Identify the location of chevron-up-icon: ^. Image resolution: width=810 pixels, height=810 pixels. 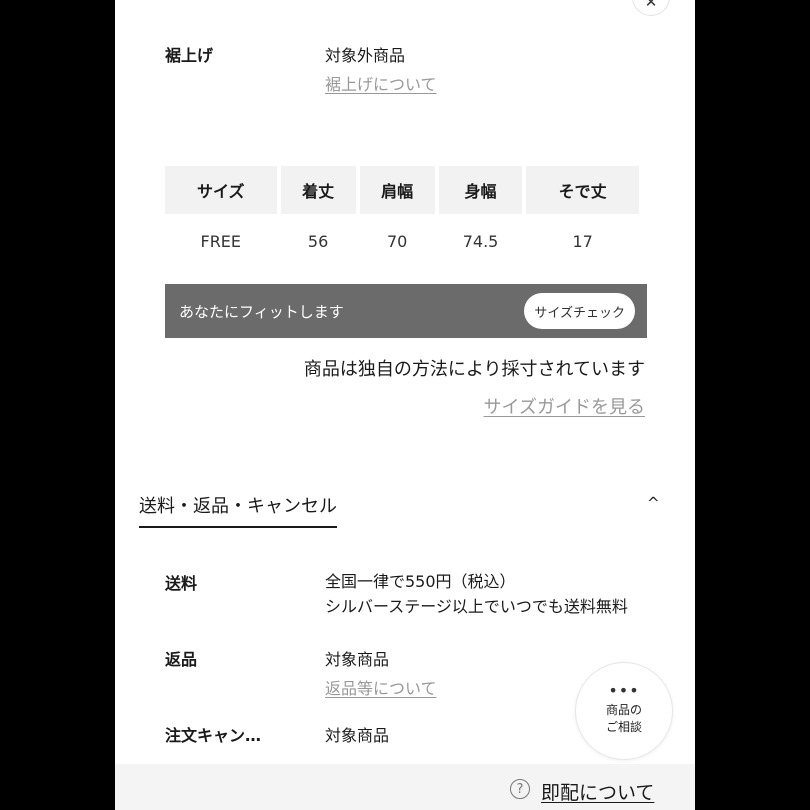
(653, 503).